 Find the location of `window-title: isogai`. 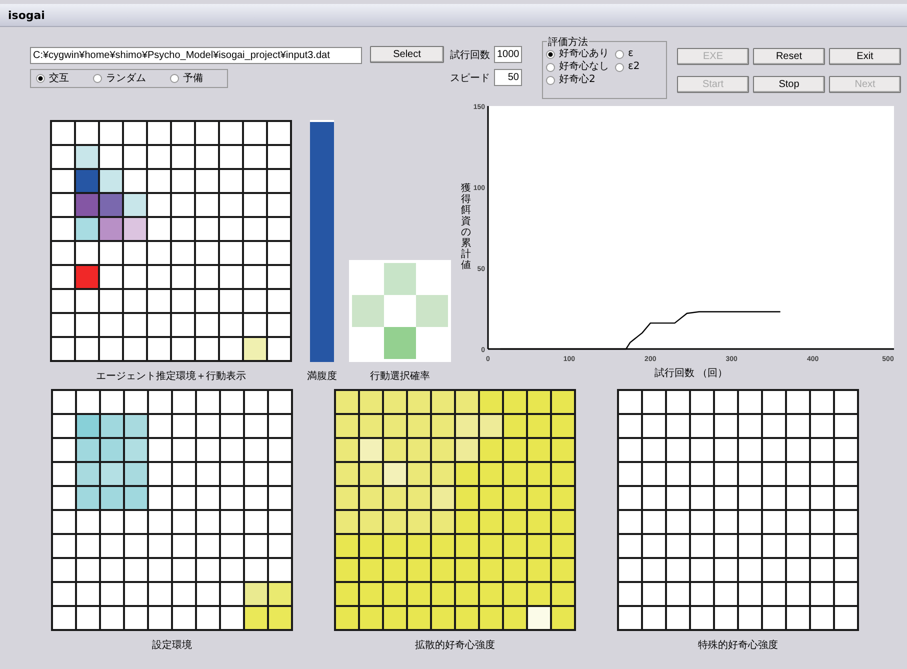

window-title: isogai is located at coordinates (26, 15).